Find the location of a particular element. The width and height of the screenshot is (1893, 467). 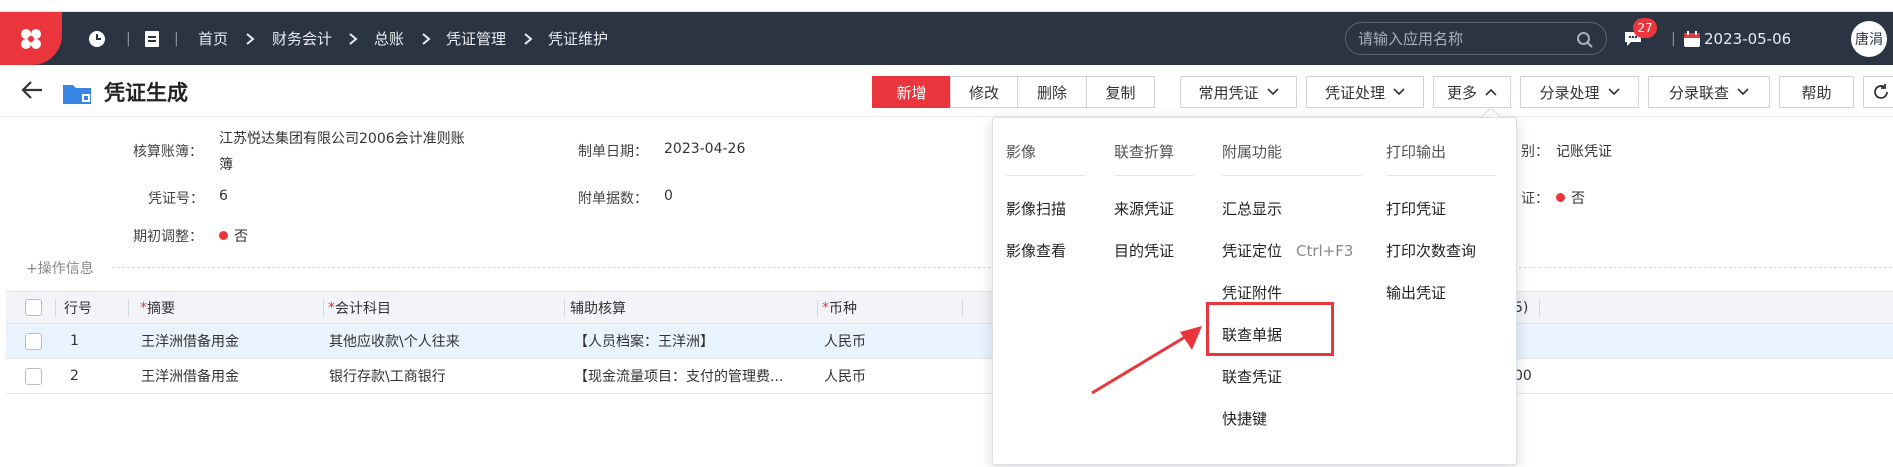

back-arrow-icon is located at coordinates (32, 92).